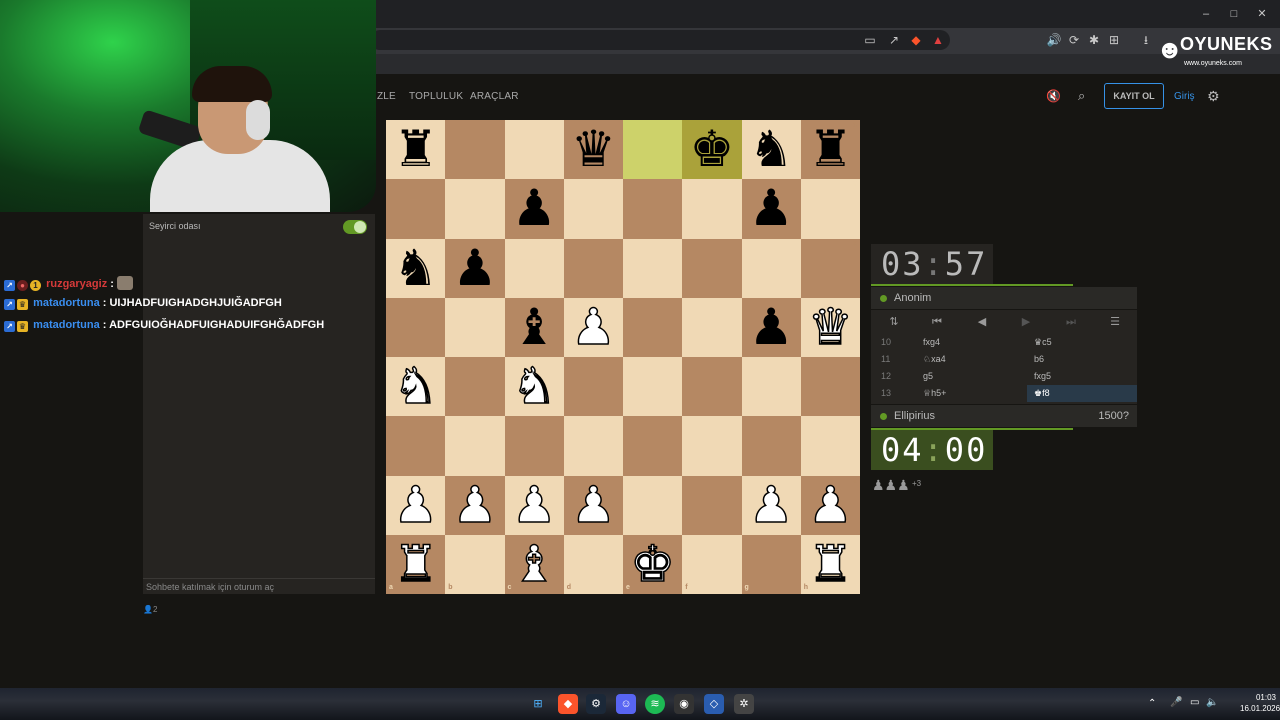  What do you see at coordinates (596, 704) in the screenshot?
I see `steam-icon: ⚙` at bounding box center [596, 704].